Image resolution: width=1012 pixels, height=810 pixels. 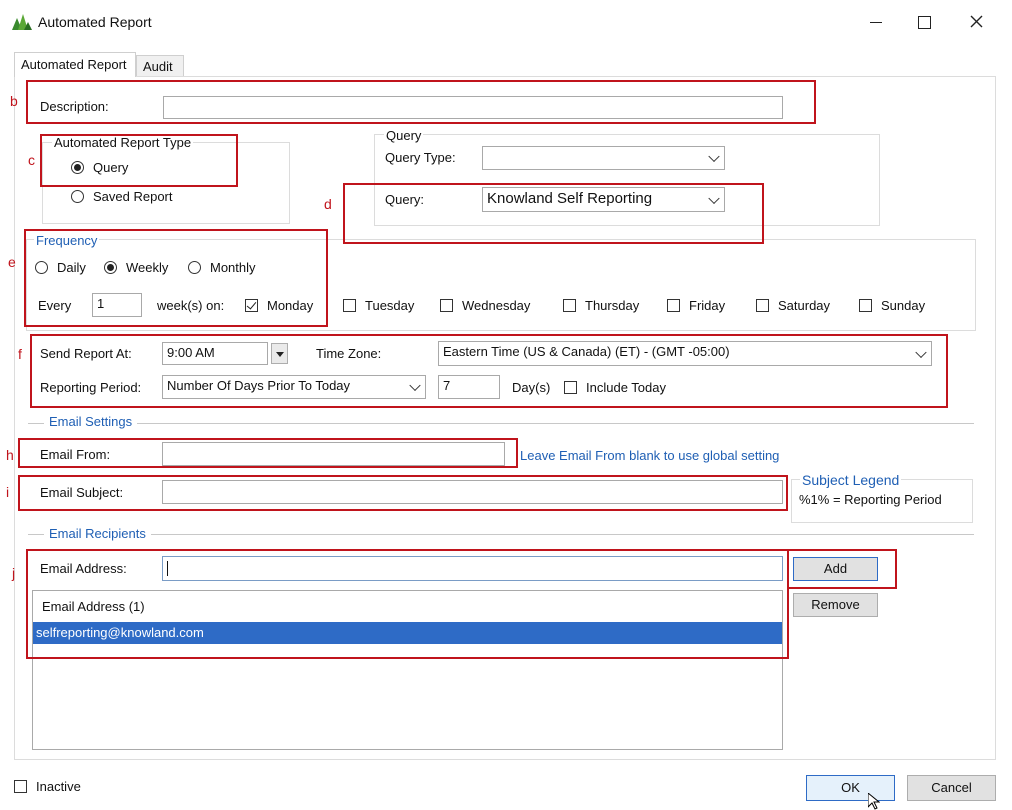 I want to click on frequency-monthly-radio, so click(x=194, y=267).